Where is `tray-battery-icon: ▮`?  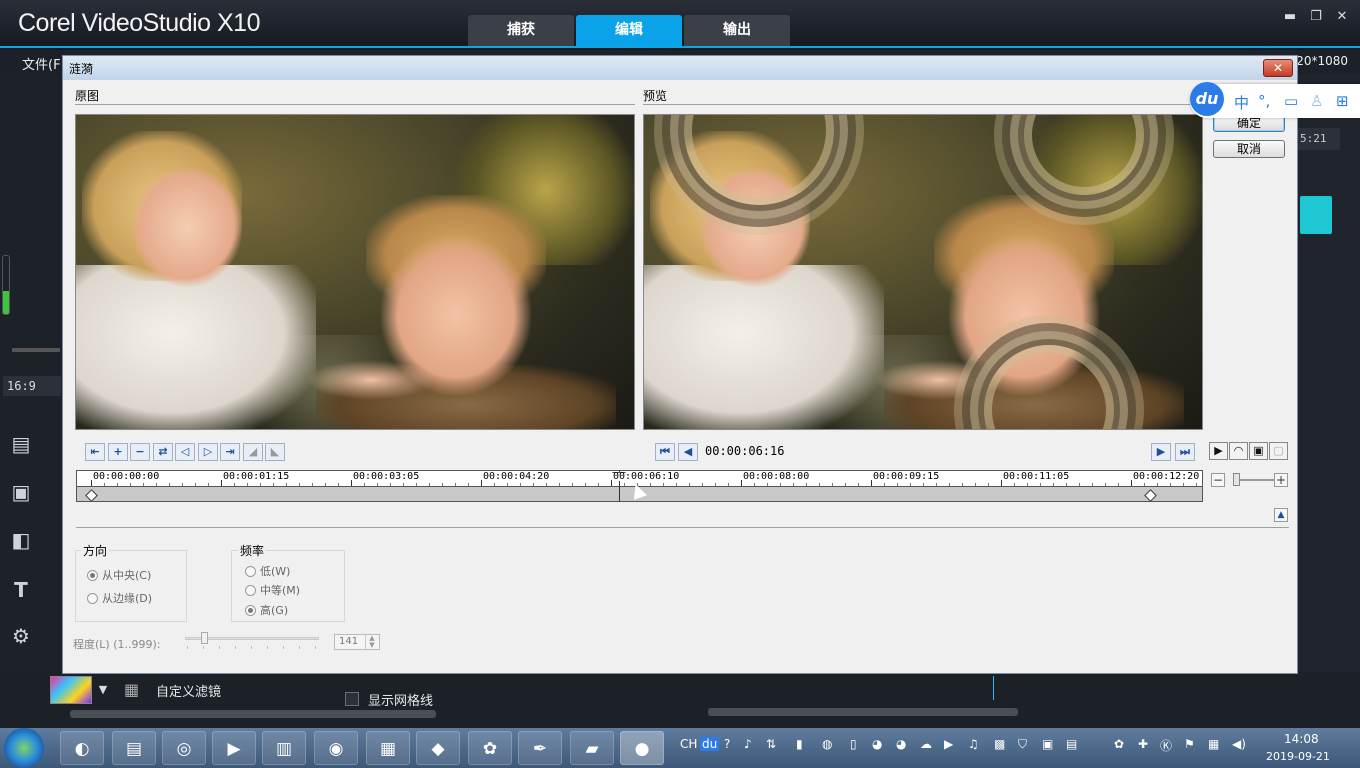
tray-battery-icon: ▮ is located at coordinates (799, 744).